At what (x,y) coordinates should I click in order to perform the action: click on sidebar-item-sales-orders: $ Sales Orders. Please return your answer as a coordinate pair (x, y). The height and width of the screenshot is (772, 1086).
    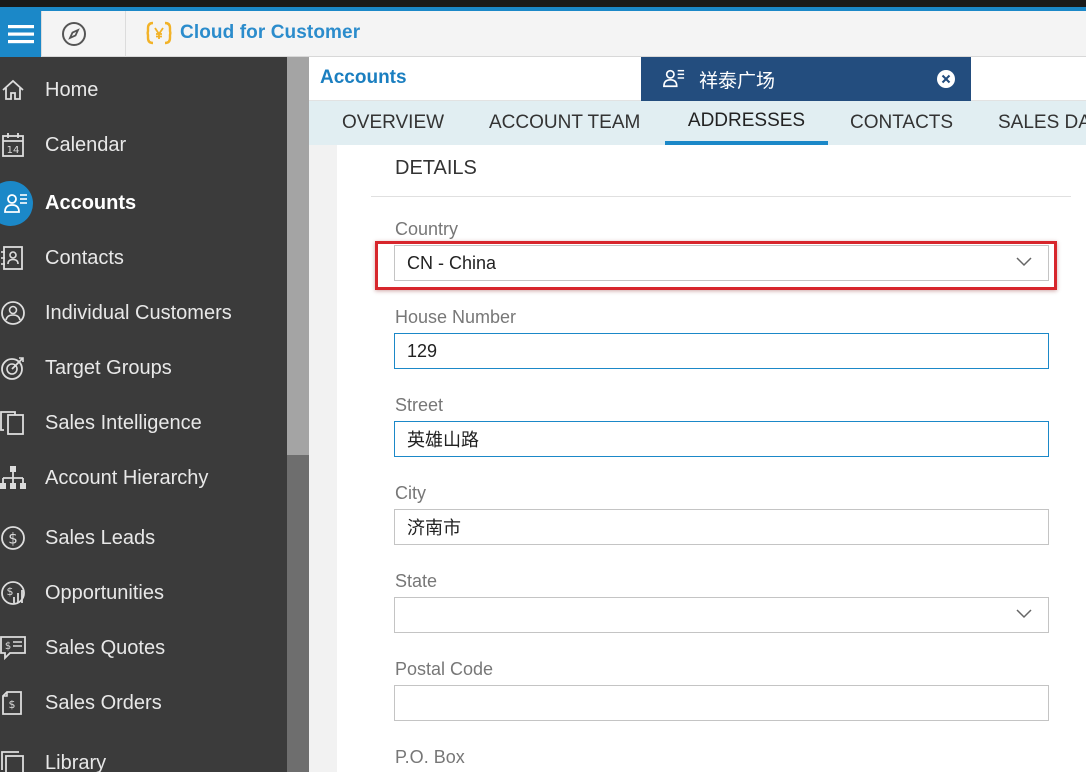
    Looking at the image, I should click on (143, 703).